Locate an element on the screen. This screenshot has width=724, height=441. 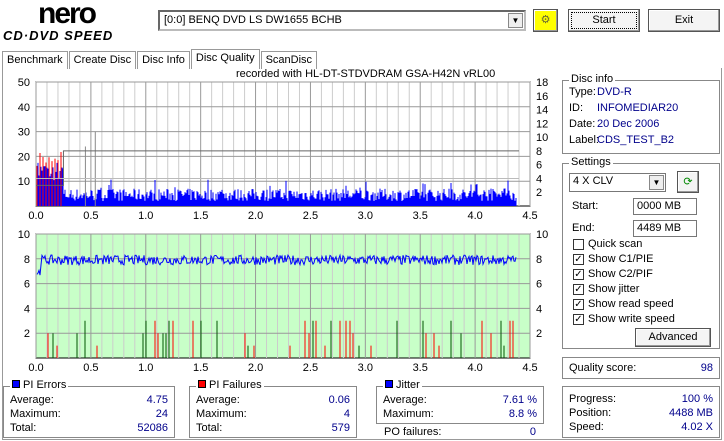
tab-benchmark: Benchmark is located at coordinates (35, 60).